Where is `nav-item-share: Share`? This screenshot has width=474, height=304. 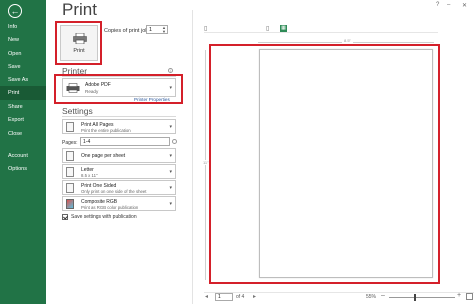 nav-item-share: Share is located at coordinates (23, 107).